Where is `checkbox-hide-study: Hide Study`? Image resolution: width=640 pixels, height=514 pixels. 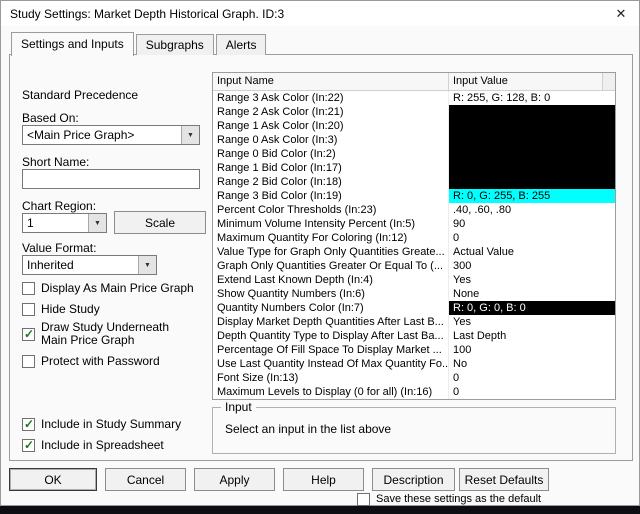 checkbox-hide-study: Hide Study is located at coordinates (61, 309).